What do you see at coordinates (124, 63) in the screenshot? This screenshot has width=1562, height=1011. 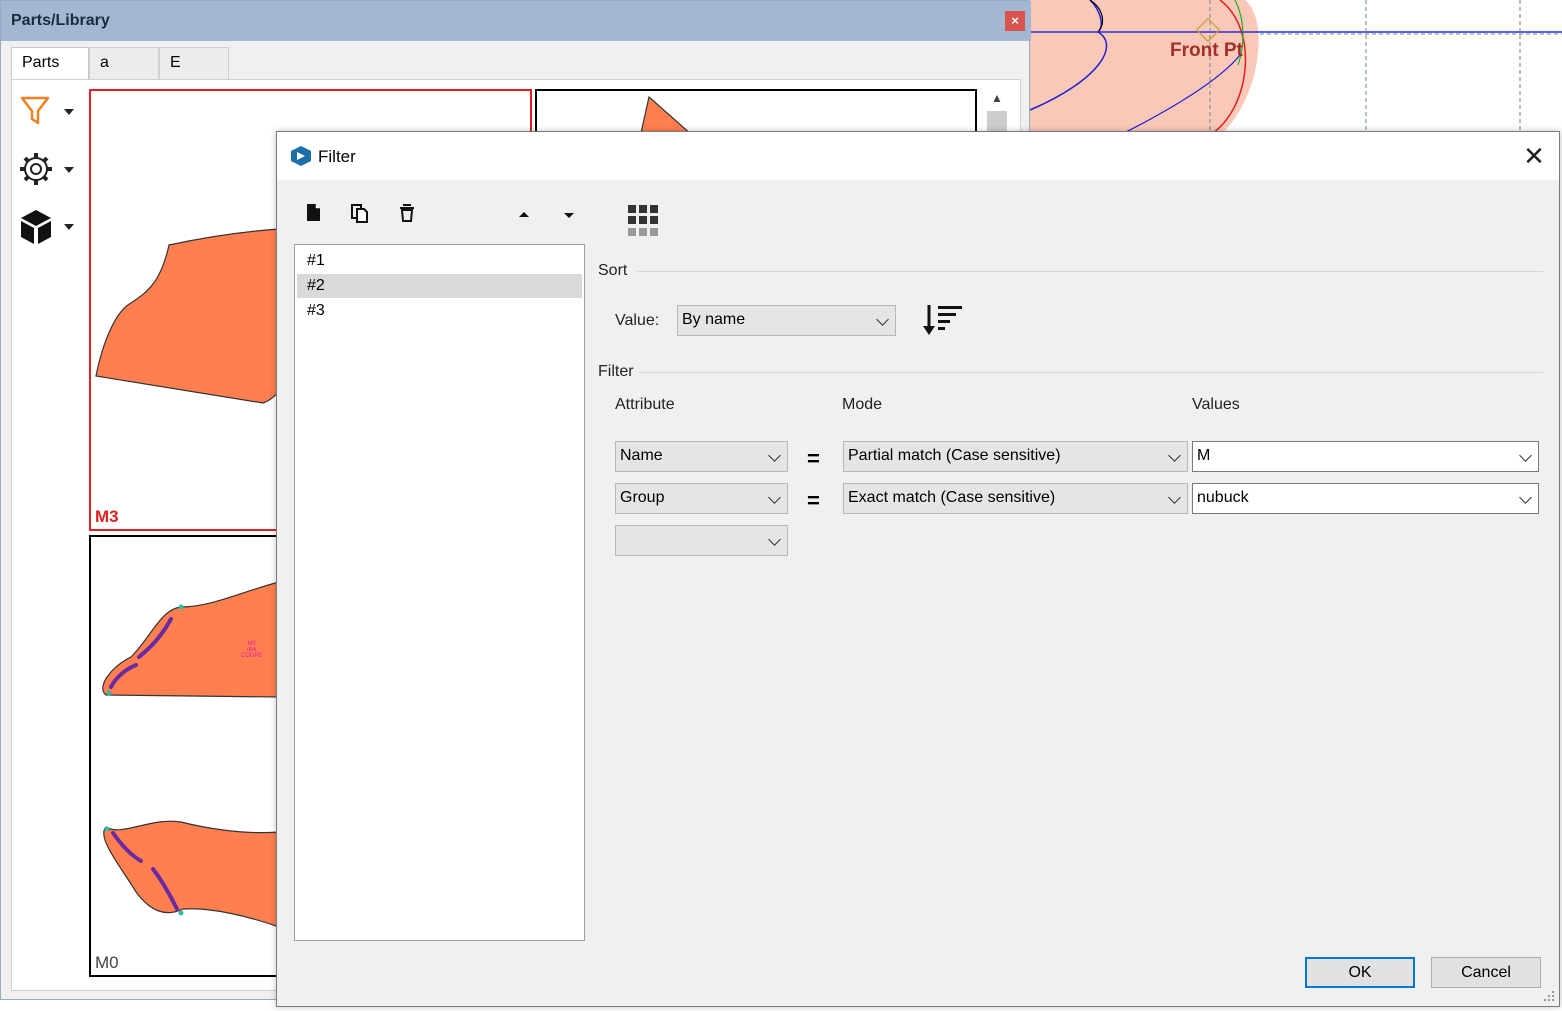 I see `tab-a: a` at bounding box center [124, 63].